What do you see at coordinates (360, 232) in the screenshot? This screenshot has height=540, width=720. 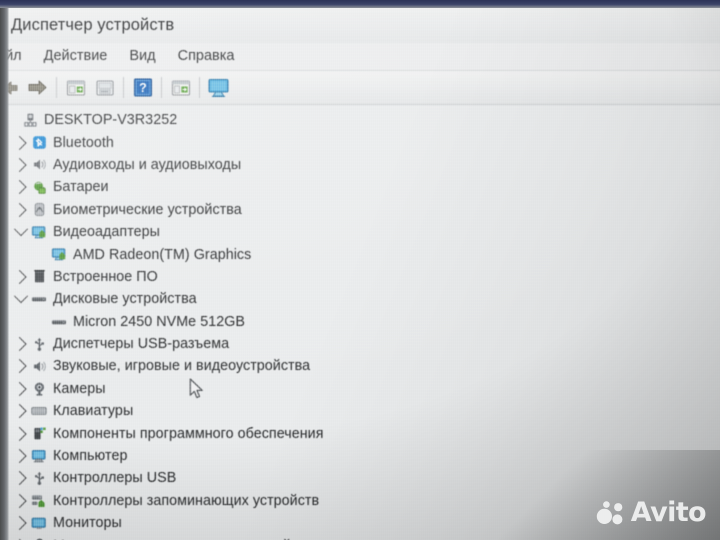 I see `tree-item-display-adapters: Видеоадаптеры` at bounding box center [360, 232].